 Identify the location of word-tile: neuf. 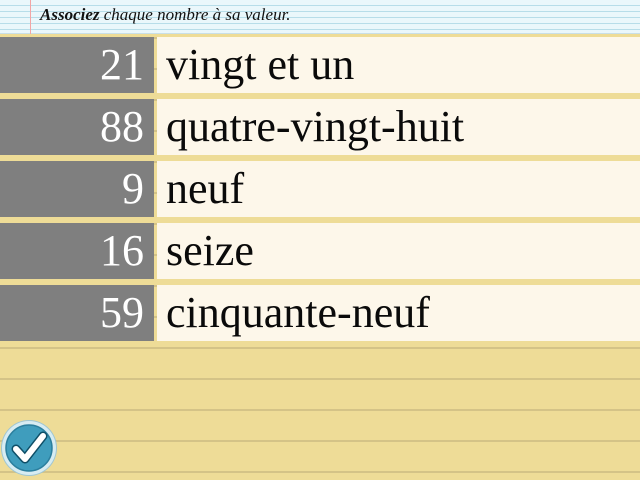
(398, 189).